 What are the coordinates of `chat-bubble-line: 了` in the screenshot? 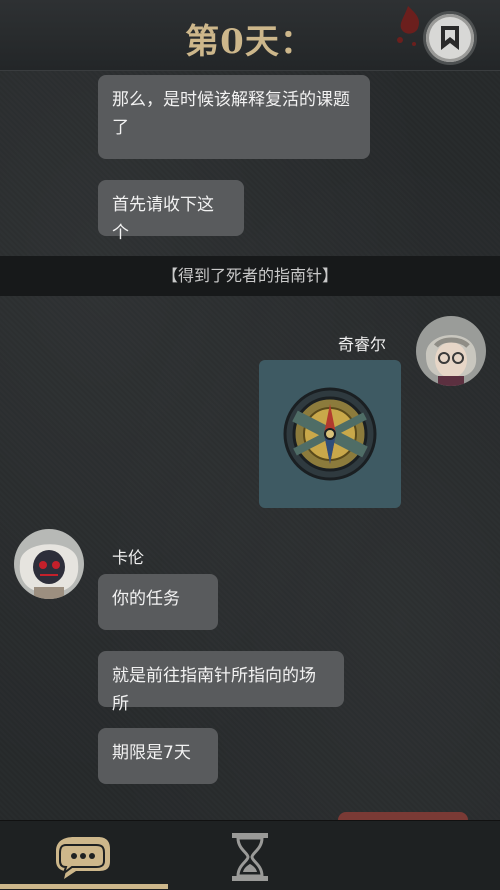 It's located at (120, 128).